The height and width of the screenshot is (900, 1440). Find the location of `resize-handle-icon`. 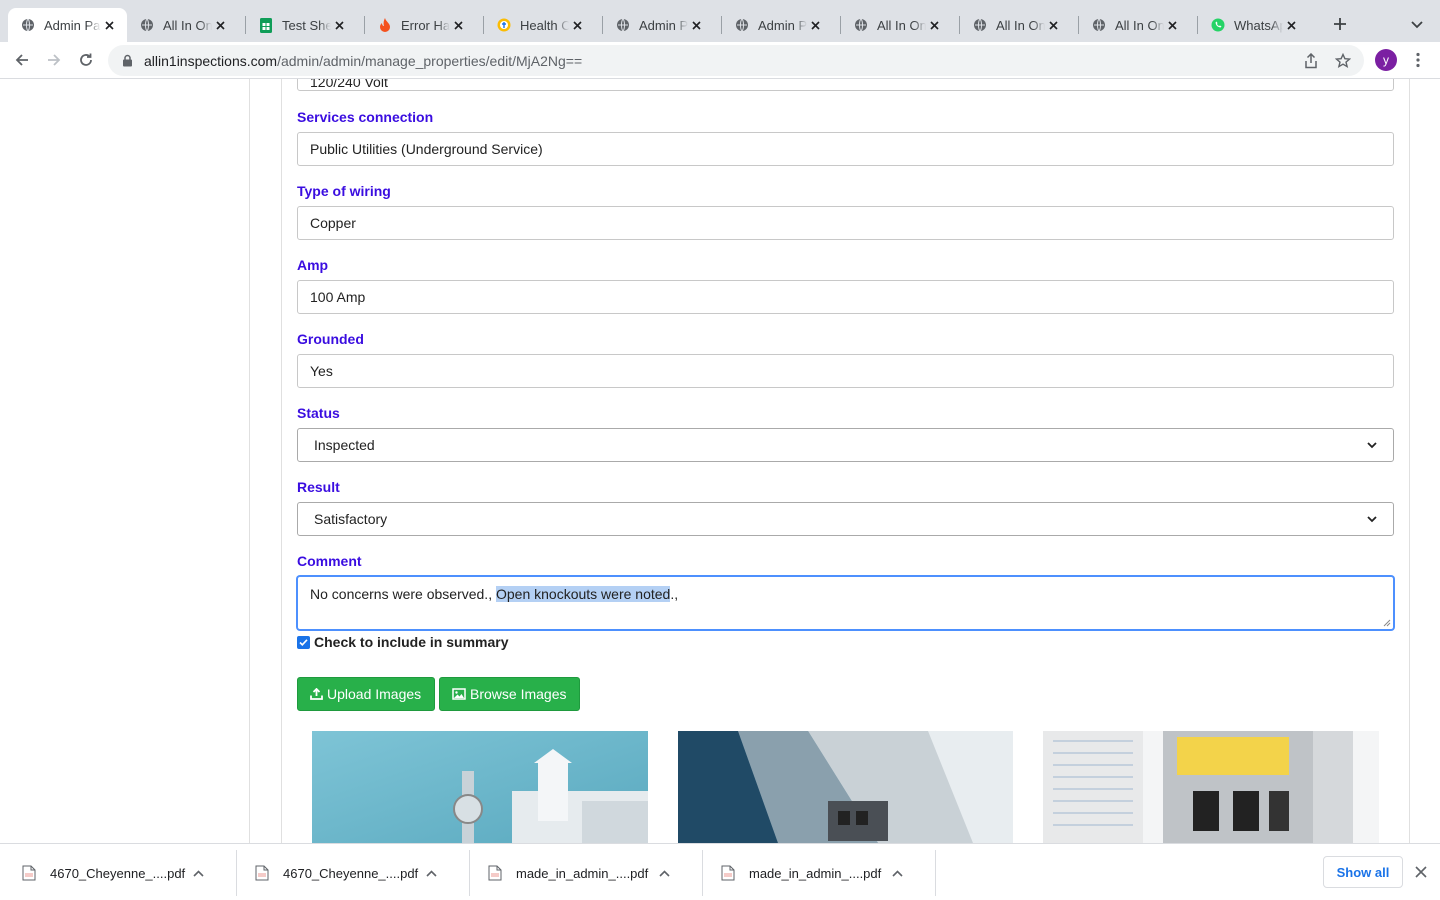

resize-handle-icon is located at coordinates (1387, 623).